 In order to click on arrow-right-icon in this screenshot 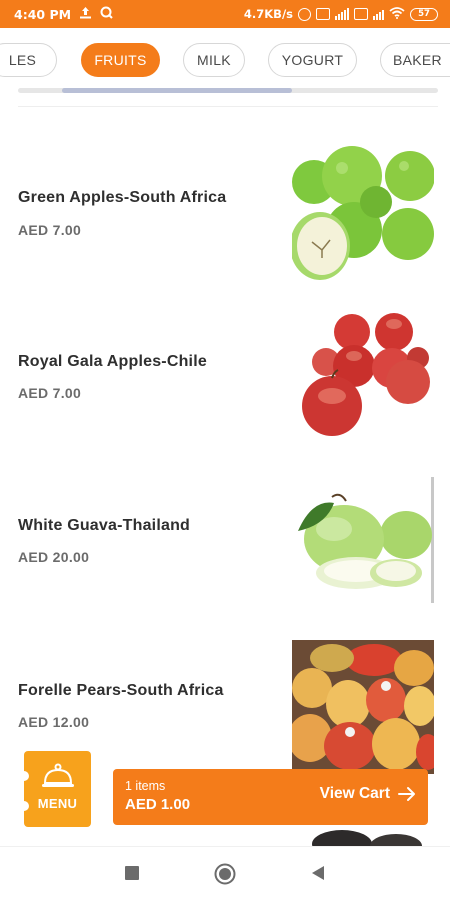, I will do `click(406, 794)`.